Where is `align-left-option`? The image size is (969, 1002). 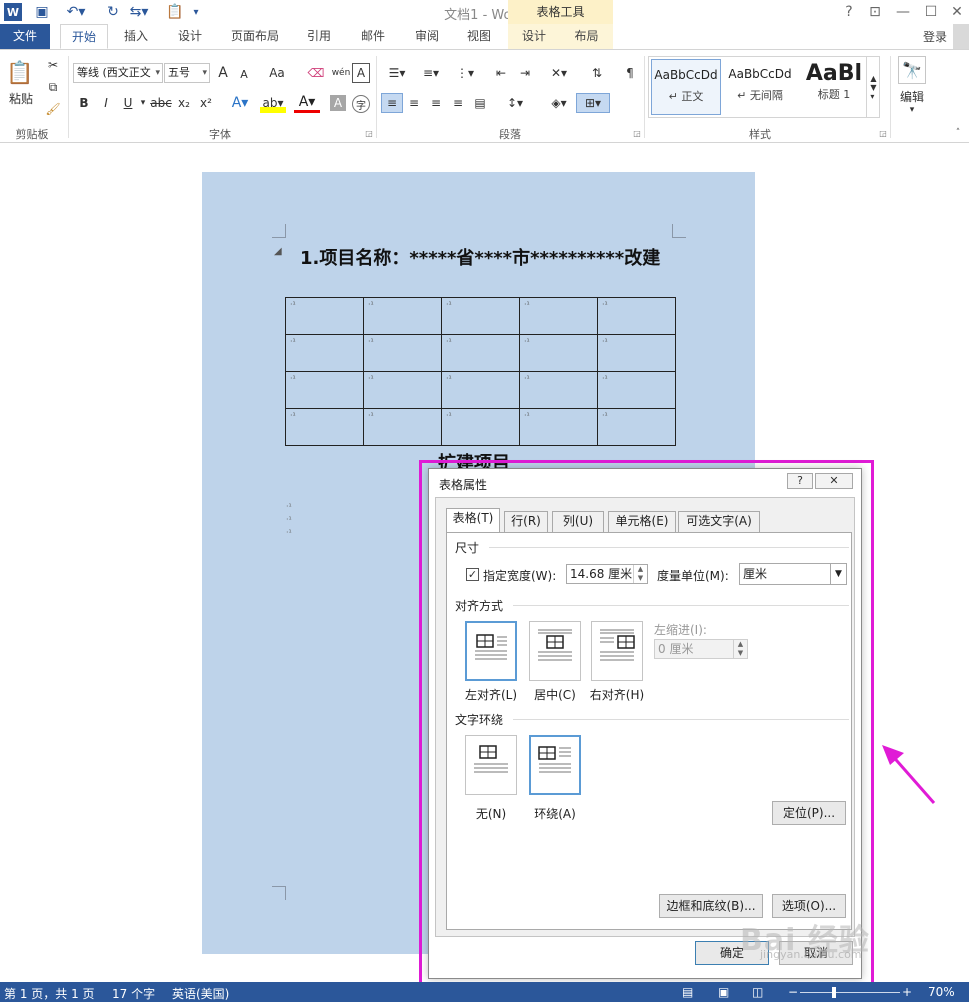 align-left-option is located at coordinates (491, 651).